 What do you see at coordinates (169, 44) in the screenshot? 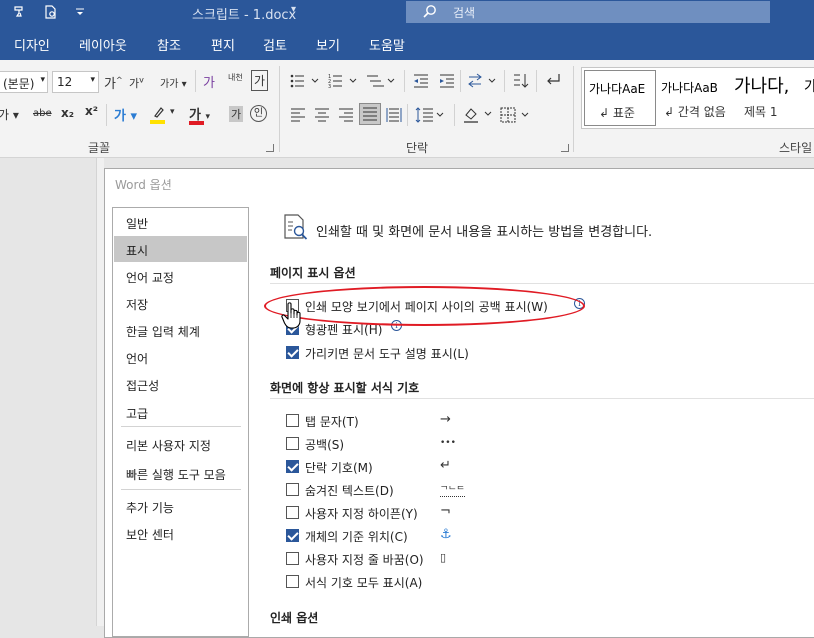
I see `tab-references: 참조` at bounding box center [169, 44].